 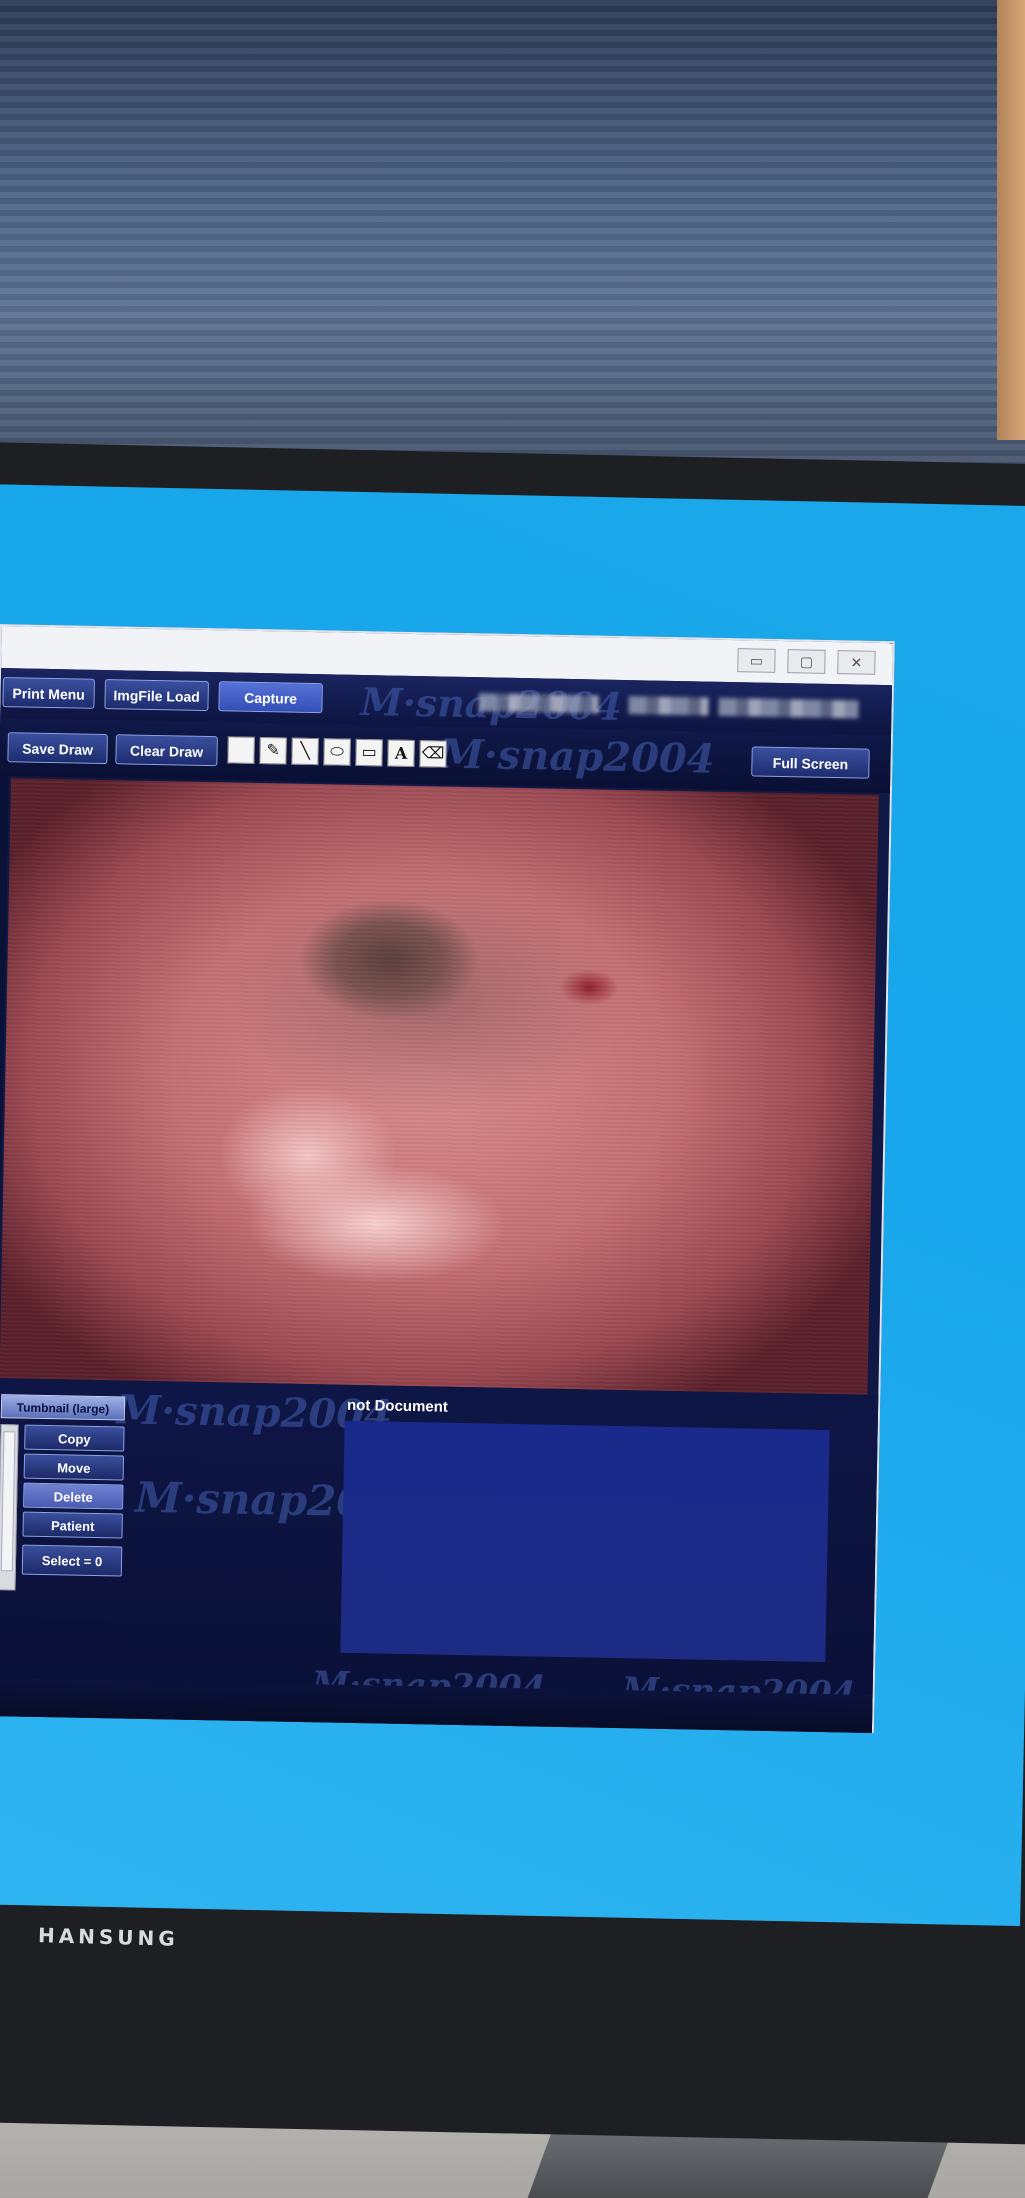 I want to click on eraser-icon: ⌫, so click(x=433, y=754).